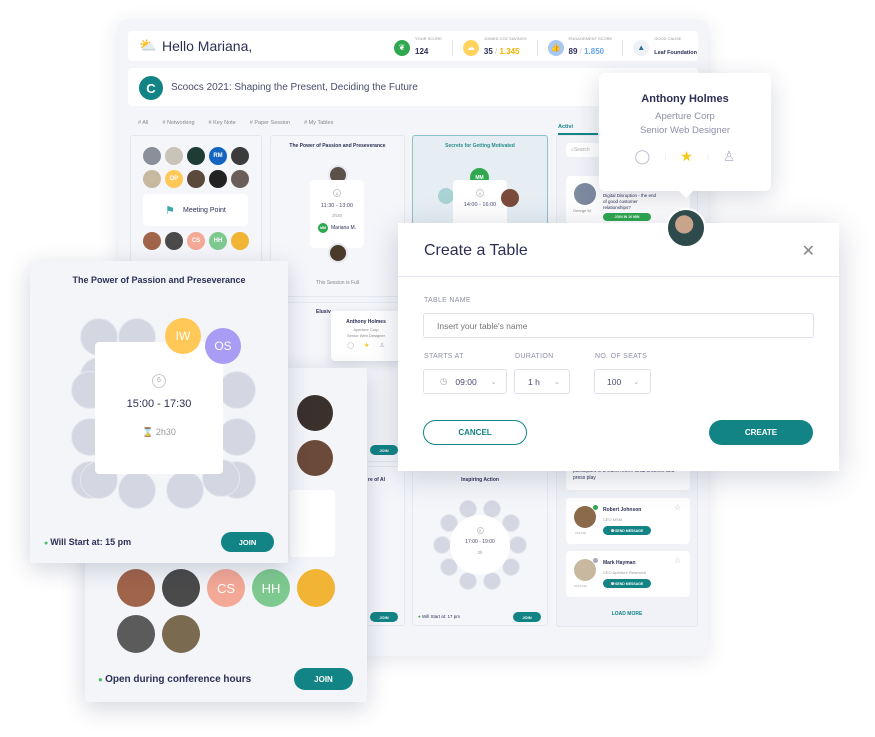 The width and height of the screenshot is (875, 737). Describe the element at coordinates (439, 616) in the screenshot. I see `session-status: ● Will Start at: 17 pm` at that location.